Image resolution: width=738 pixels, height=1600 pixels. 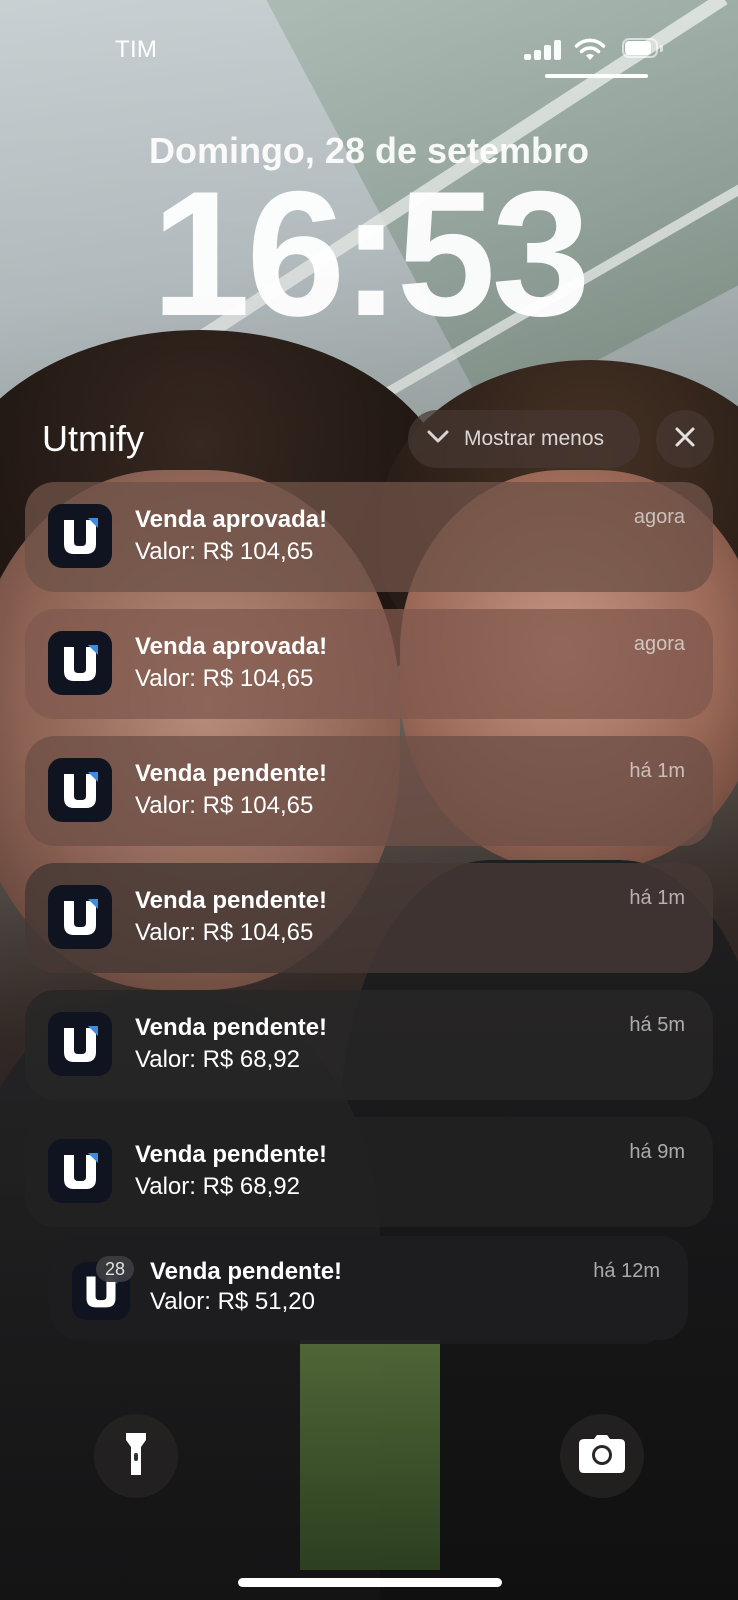 What do you see at coordinates (370, 1582) in the screenshot?
I see `home-indicator` at bounding box center [370, 1582].